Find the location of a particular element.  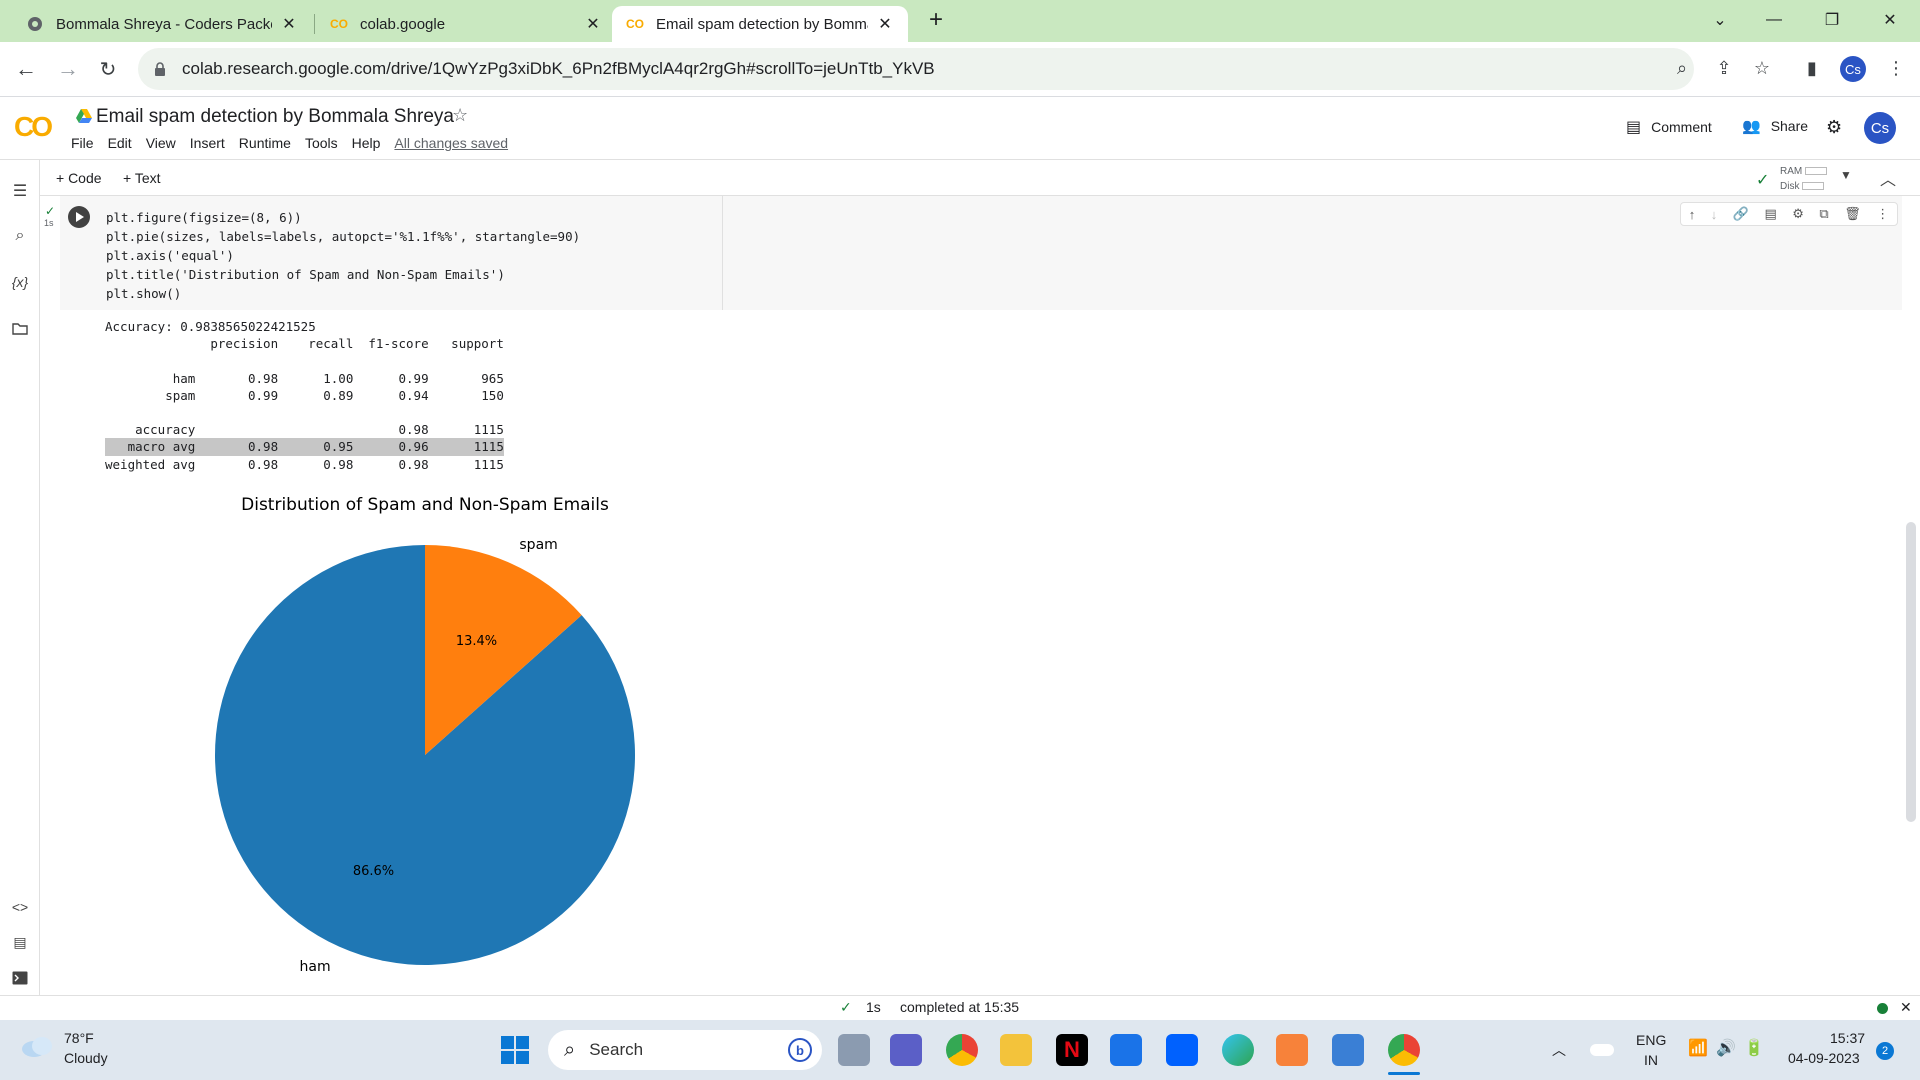

code-snippets-icon: <> is located at coordinates (20, 907).